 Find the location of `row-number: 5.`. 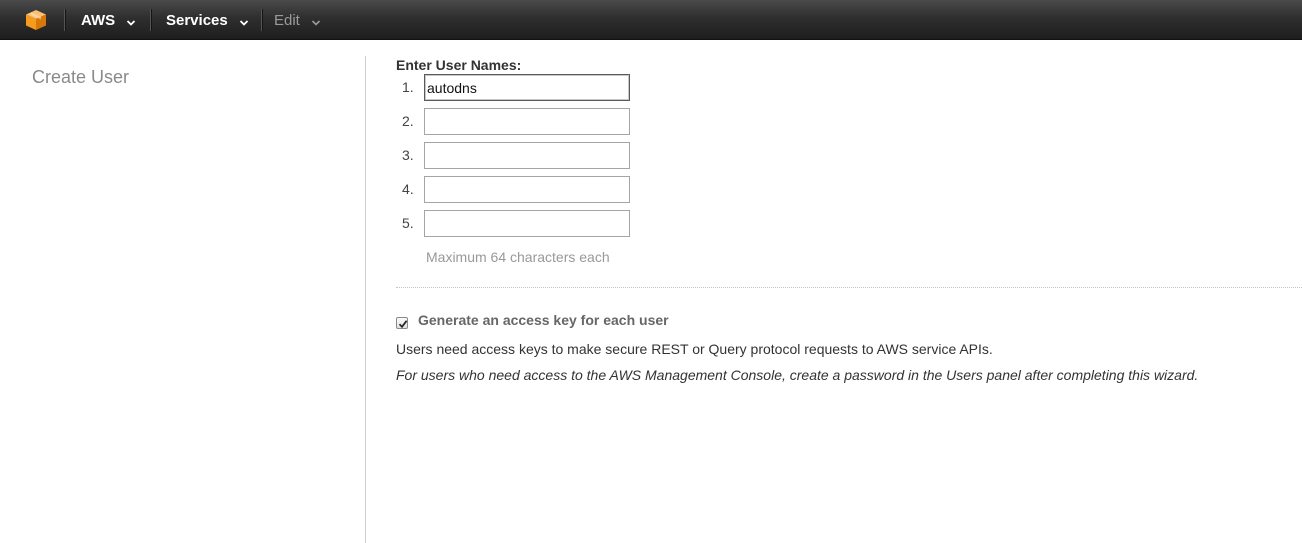

row-number: 5. is located at coordinates (408, 223).